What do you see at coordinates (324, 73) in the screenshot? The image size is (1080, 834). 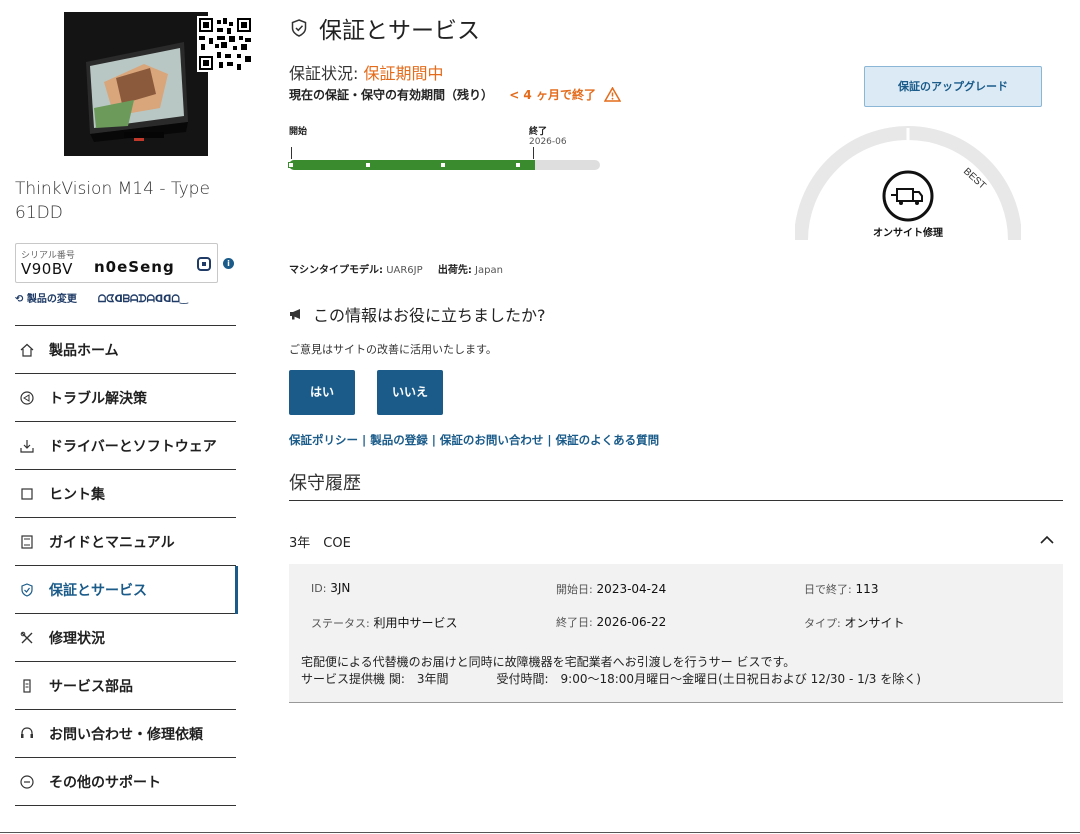 I see `warranty-status-label: 保証状況:` at bounding box center [324, 73].